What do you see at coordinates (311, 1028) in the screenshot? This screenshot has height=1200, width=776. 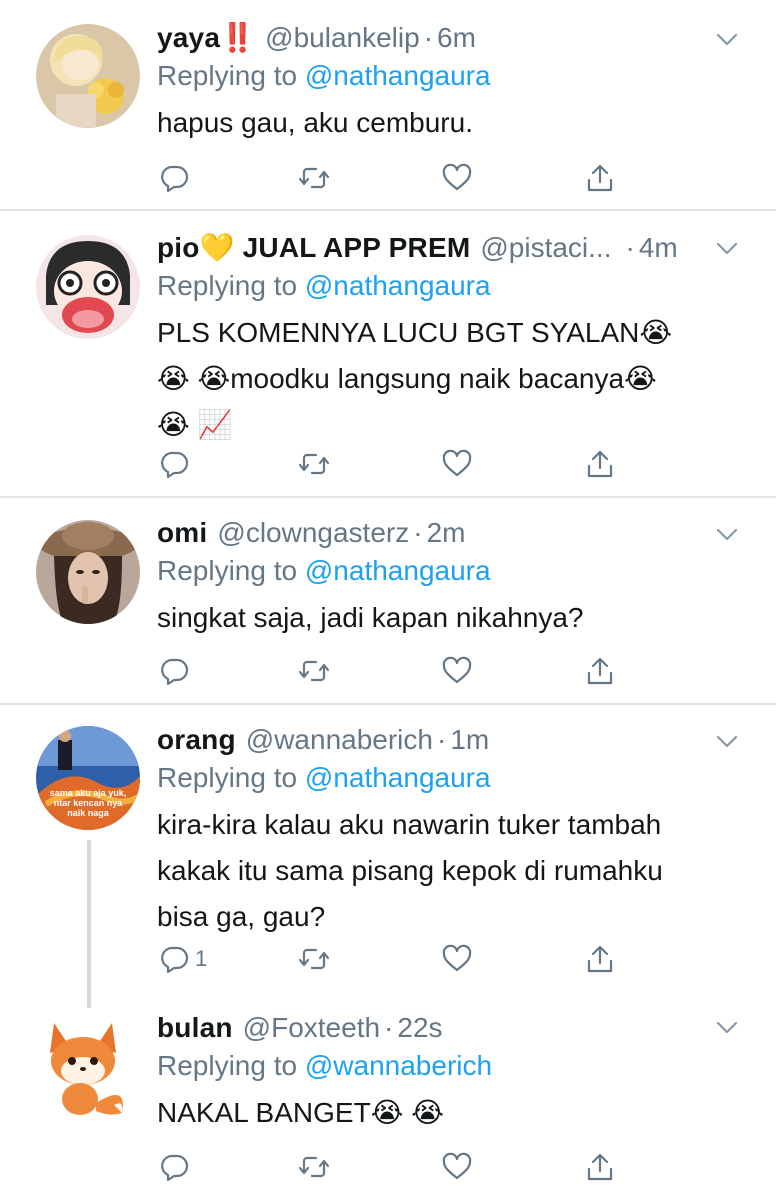 I see `handle: @Foxteeth` at bounding box center [311, 1028].